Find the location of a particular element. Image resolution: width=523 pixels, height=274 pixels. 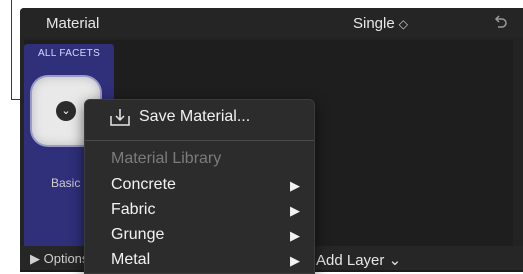

menu-item-metal: Metal ▶ is located at coordinates (199, 261).